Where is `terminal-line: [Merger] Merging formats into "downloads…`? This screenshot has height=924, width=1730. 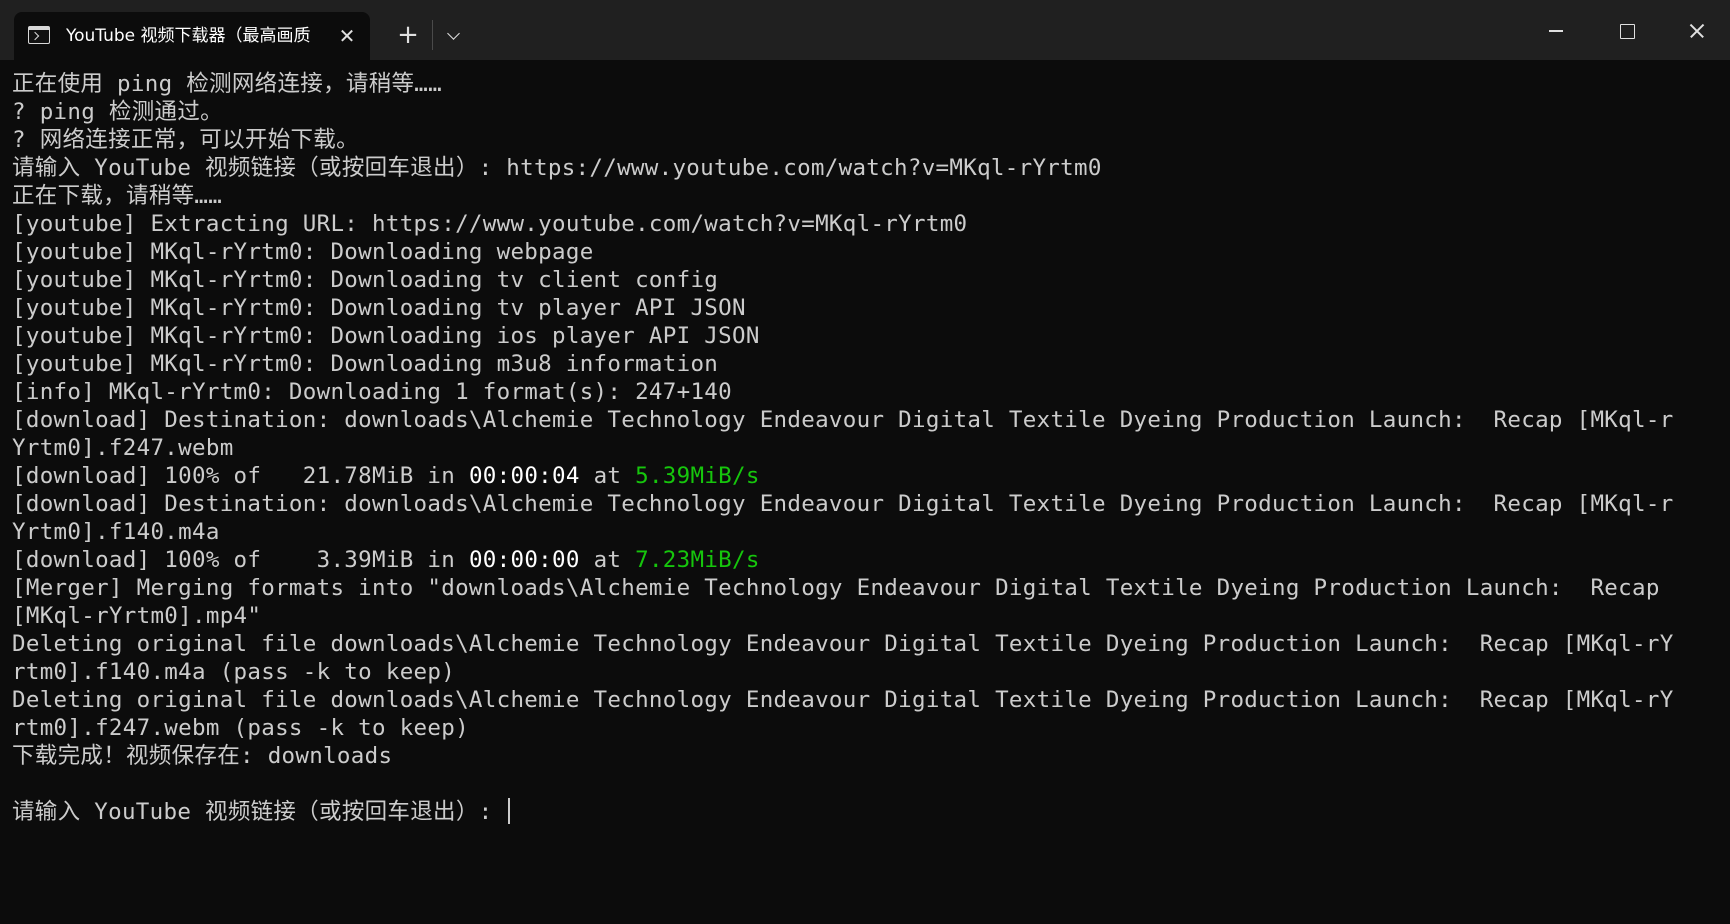 terminal-line: [Merger] Merging formats into "downloads… is located at coordinates (836, 588).